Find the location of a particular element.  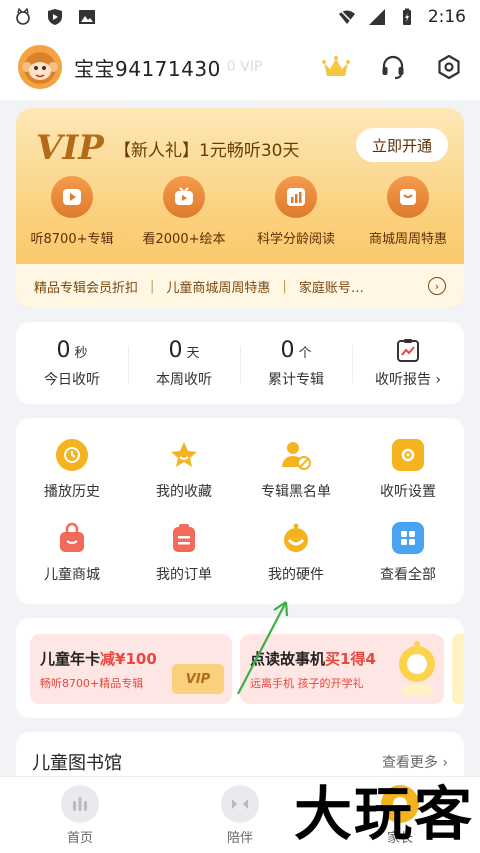

grid-item-history: 播放历史 is located at coordinates (72, 469).